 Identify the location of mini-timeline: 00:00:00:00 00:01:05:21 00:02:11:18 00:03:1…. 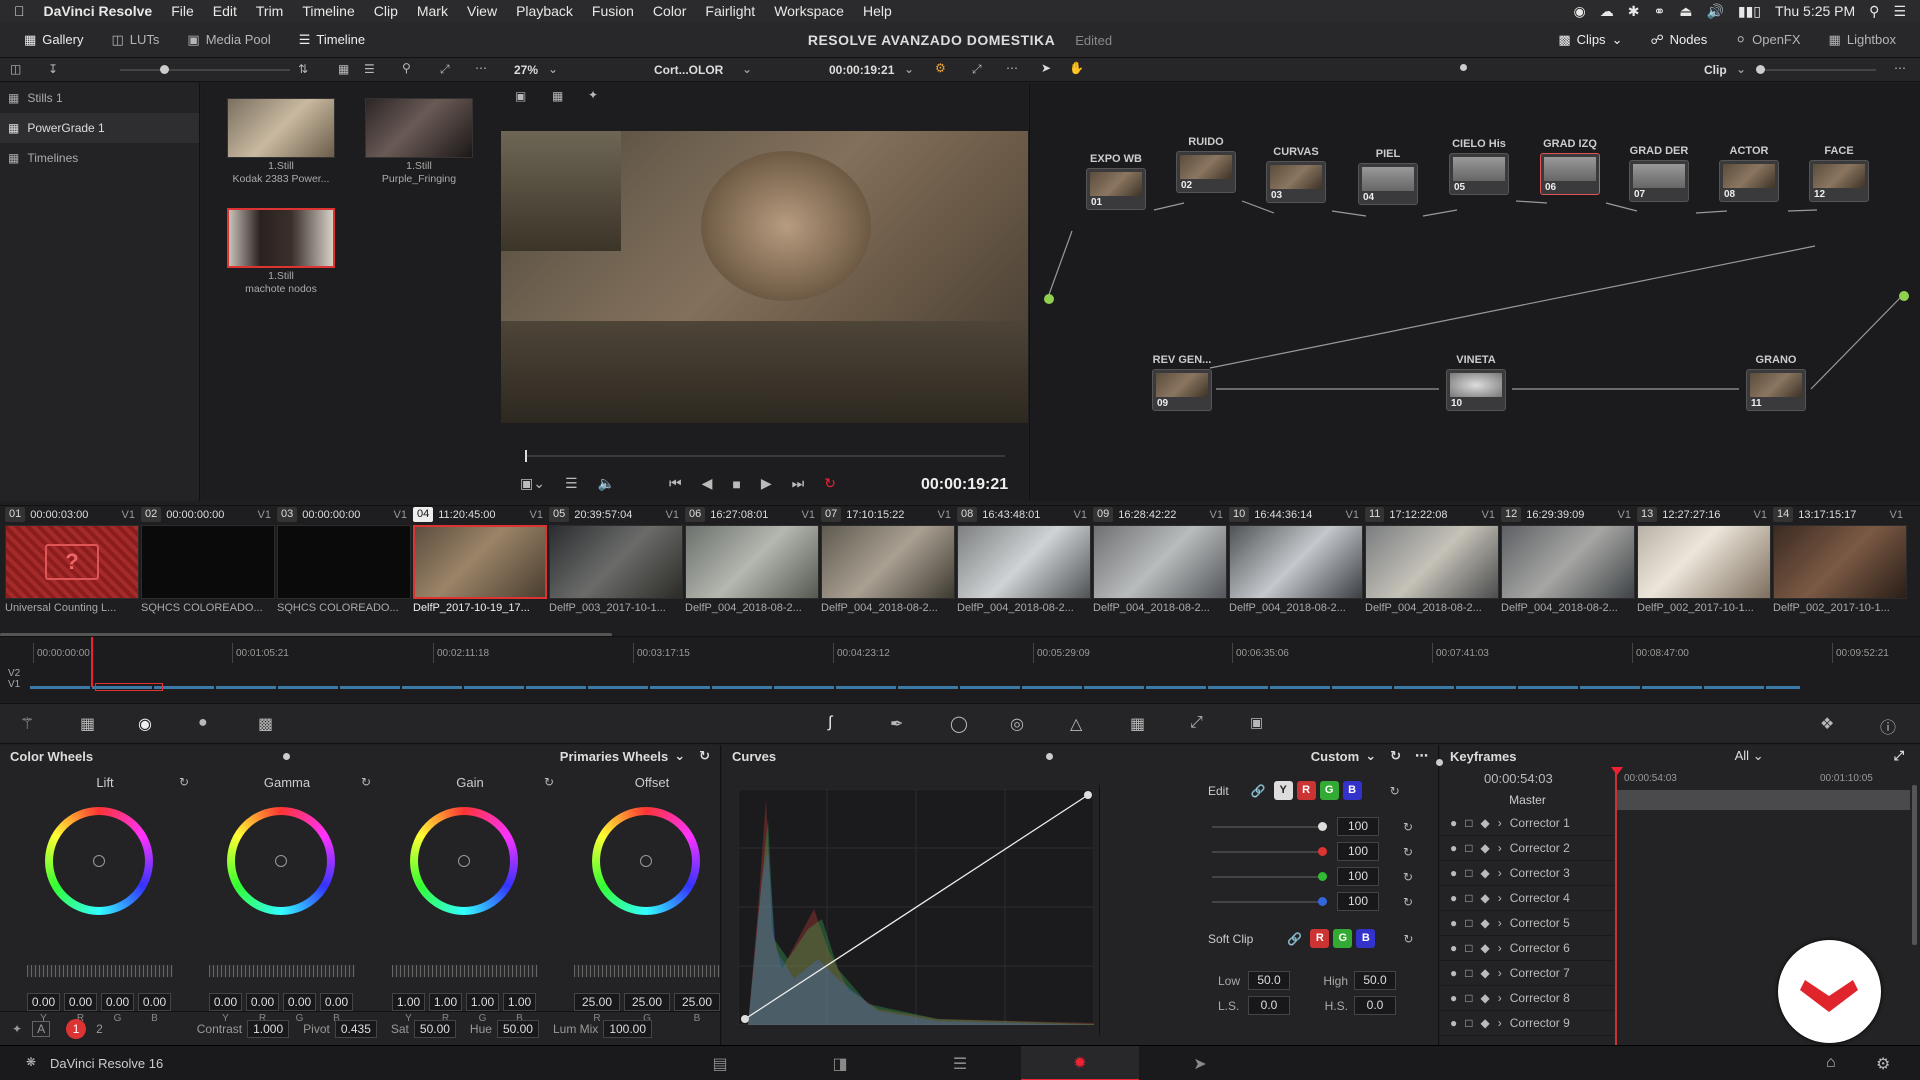
(960, 669).